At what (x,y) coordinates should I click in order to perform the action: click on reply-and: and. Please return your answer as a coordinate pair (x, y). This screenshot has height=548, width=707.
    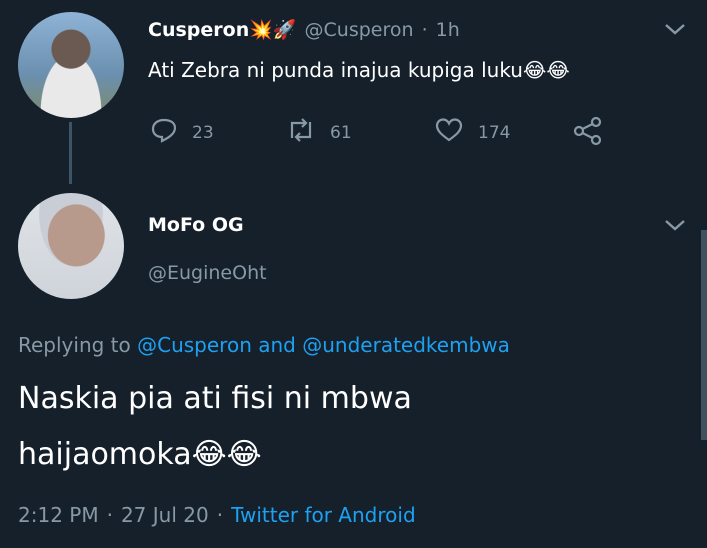
    Looking at the image, I should click on (277, 345).